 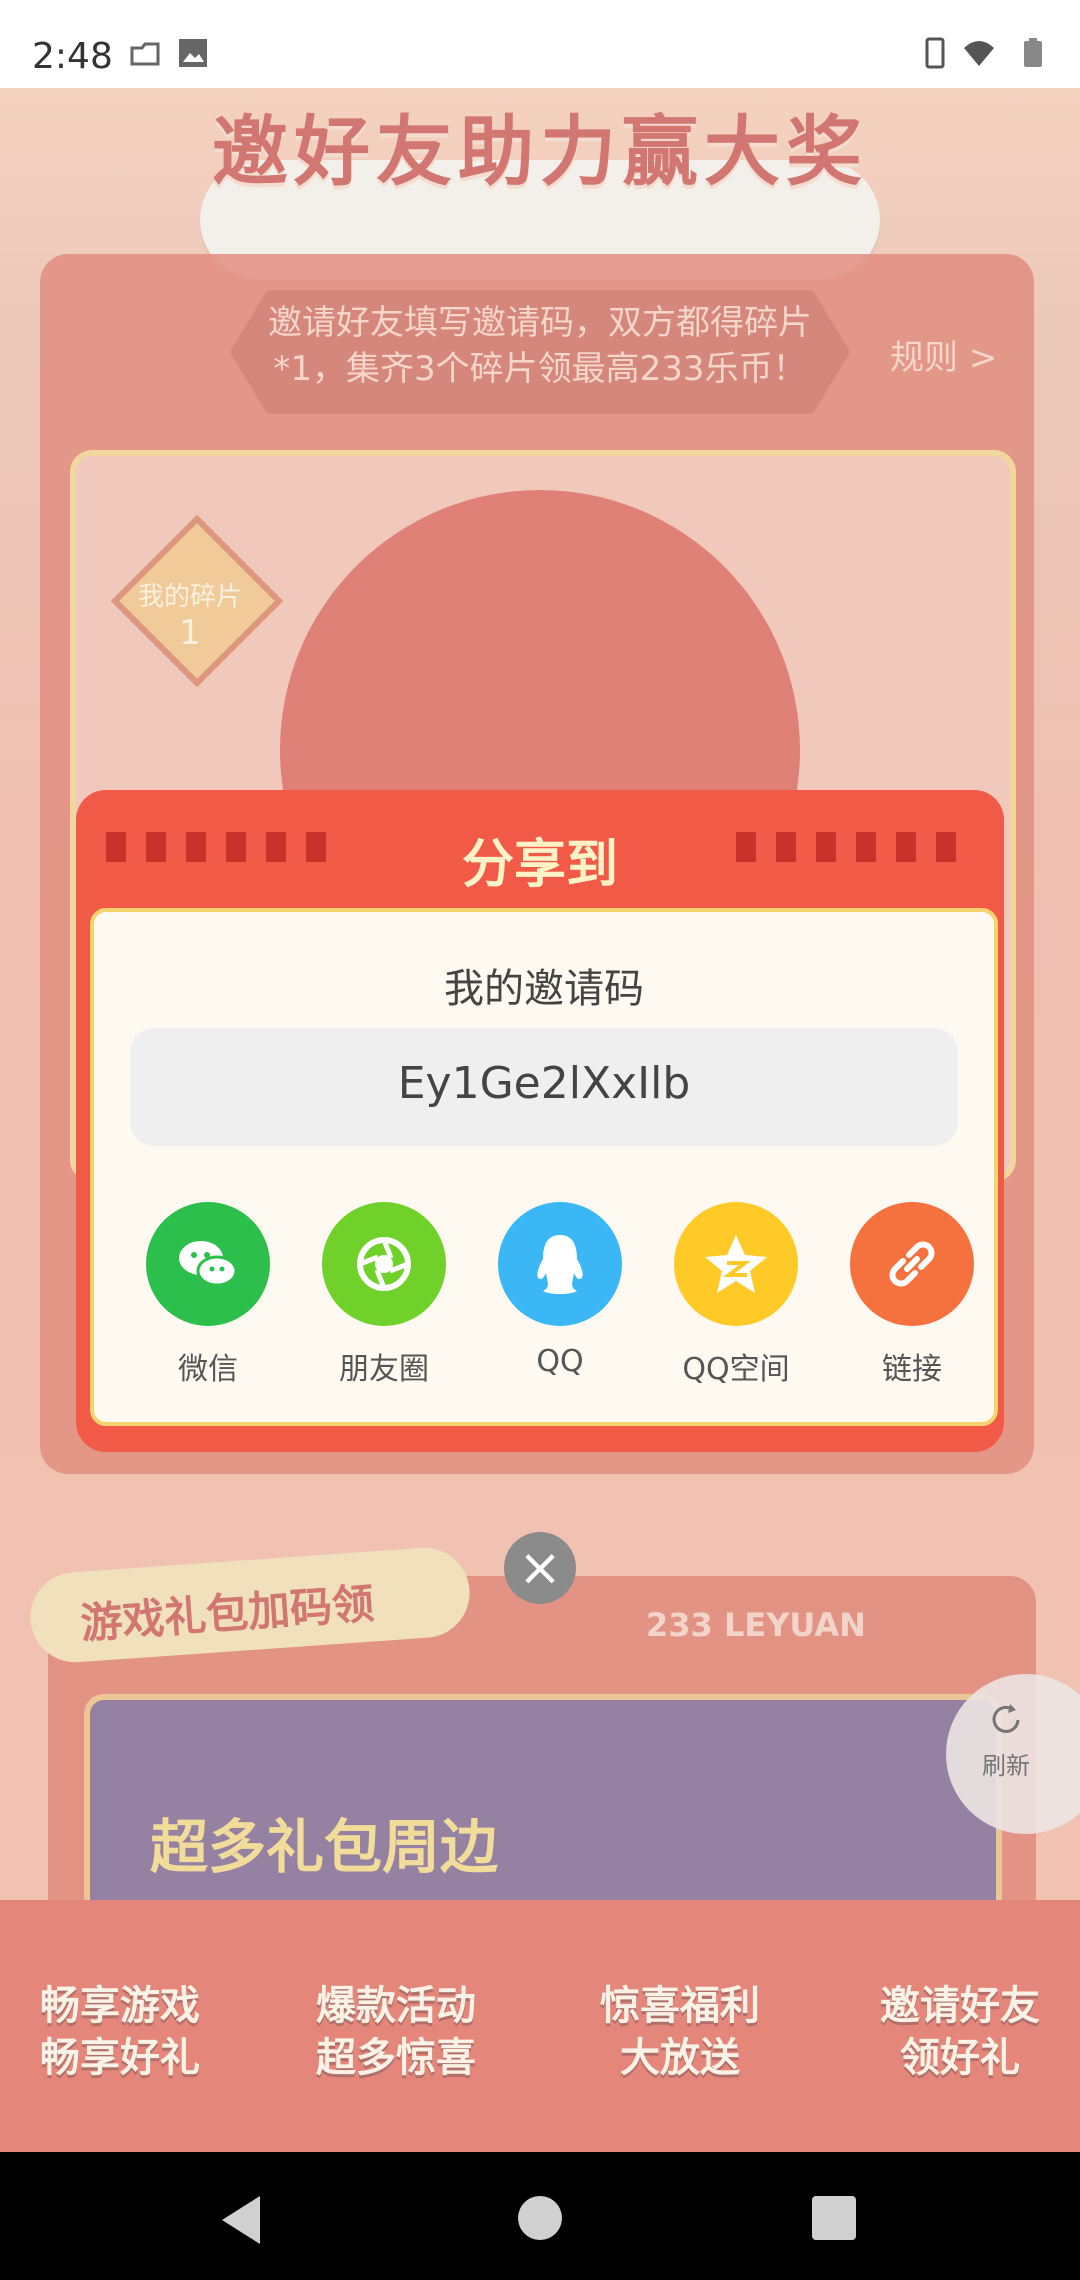 I want to click on share-moments-button: 朋友圈, so click(x=384, y=1294).